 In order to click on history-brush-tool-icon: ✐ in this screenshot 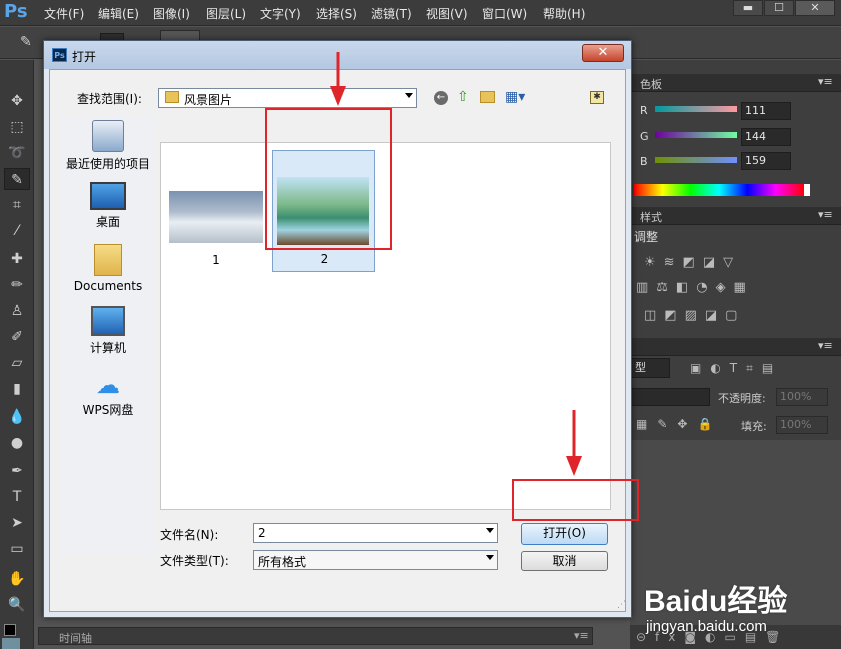, I will do `click(17, 337)`.